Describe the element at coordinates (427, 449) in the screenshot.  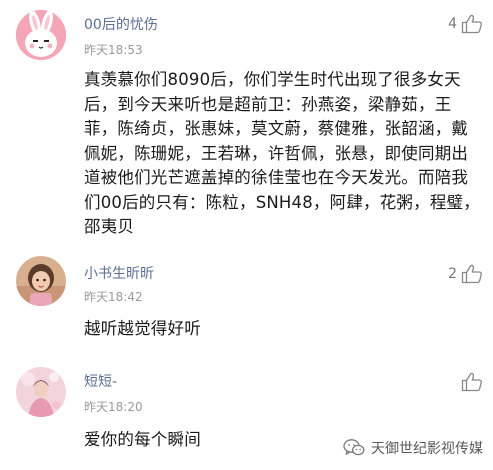
I see `watermark-text: 天御世纪影视传媒` at that location.